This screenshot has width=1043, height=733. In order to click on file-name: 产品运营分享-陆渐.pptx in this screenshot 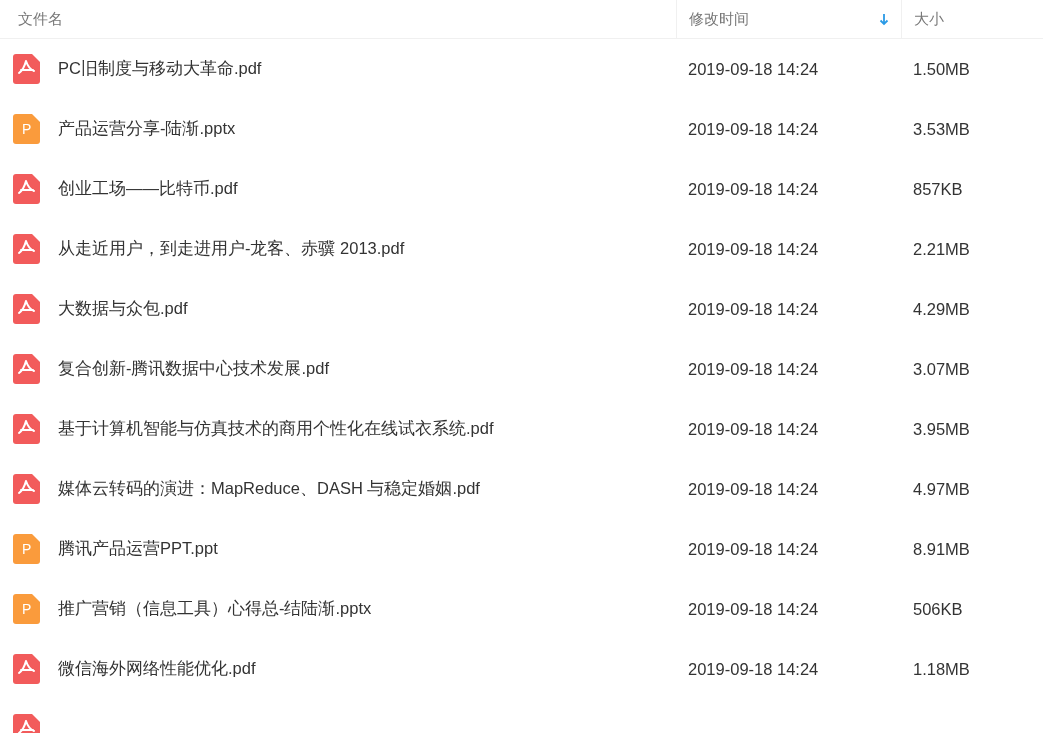, I will do `click(147, 129)`.